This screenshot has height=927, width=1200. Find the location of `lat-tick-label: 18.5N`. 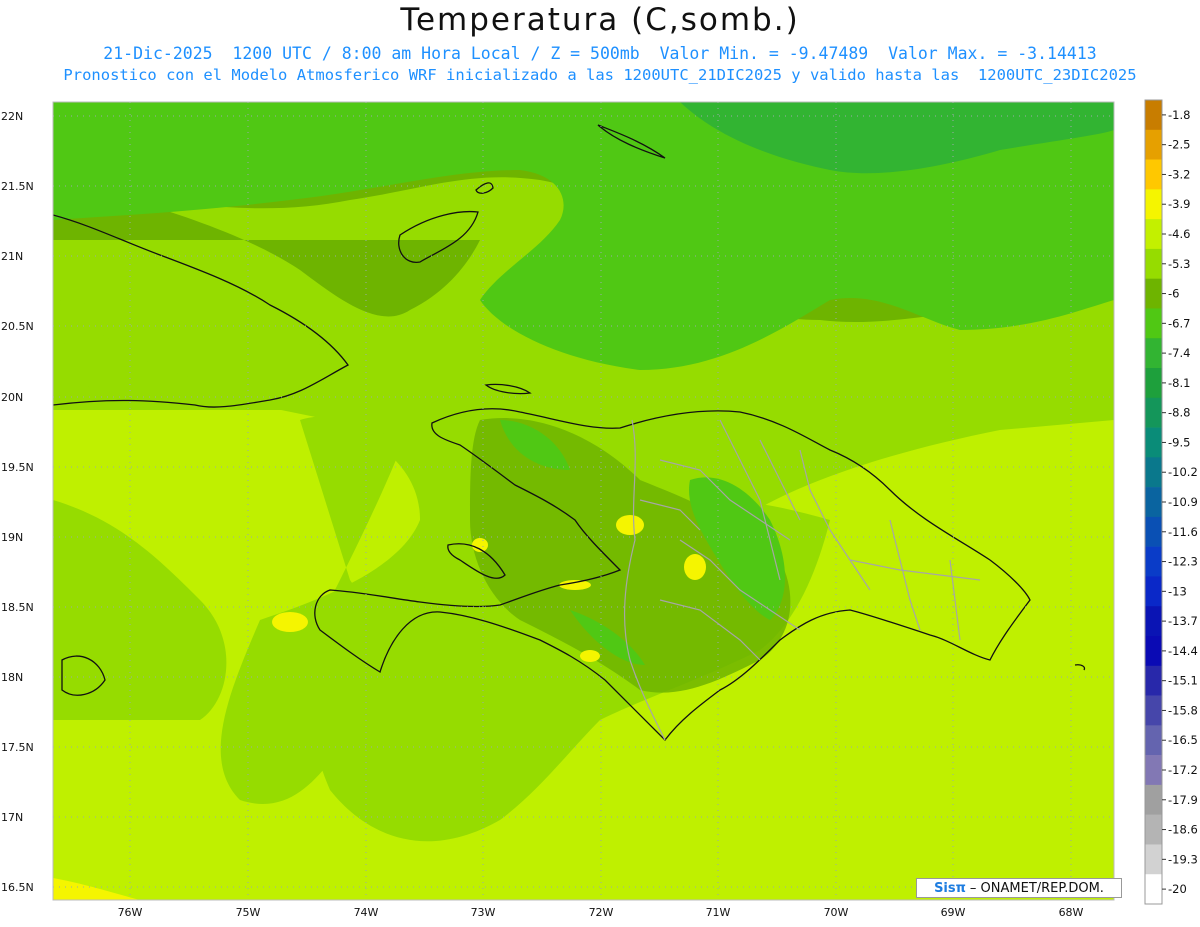

lat-tick-label: 18.5N is located at coordinates (17, 607).